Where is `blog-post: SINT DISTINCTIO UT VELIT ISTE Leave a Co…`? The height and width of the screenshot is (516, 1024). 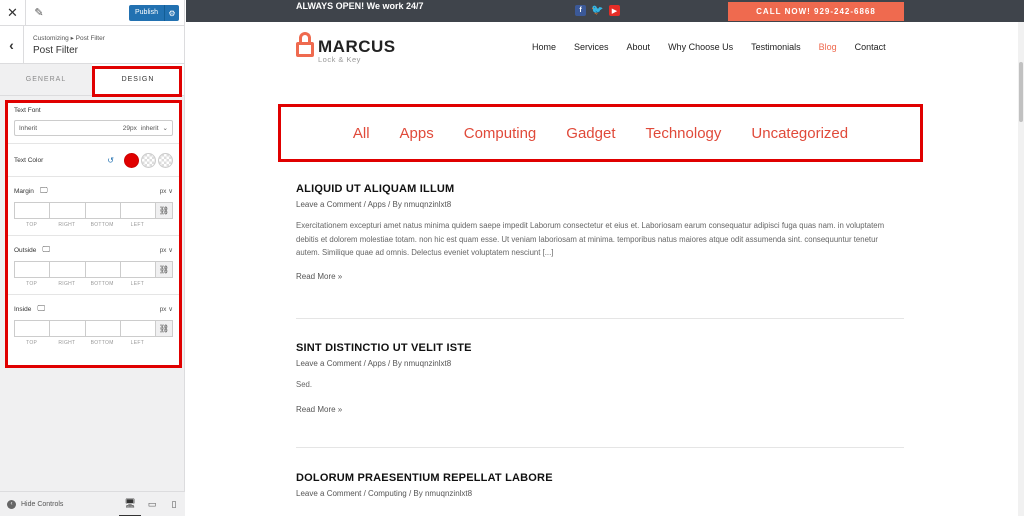
blog-post: SINT DISTINCTIO UT VELIT ISTE Leave a Co… is located at coordinates (600, 378).